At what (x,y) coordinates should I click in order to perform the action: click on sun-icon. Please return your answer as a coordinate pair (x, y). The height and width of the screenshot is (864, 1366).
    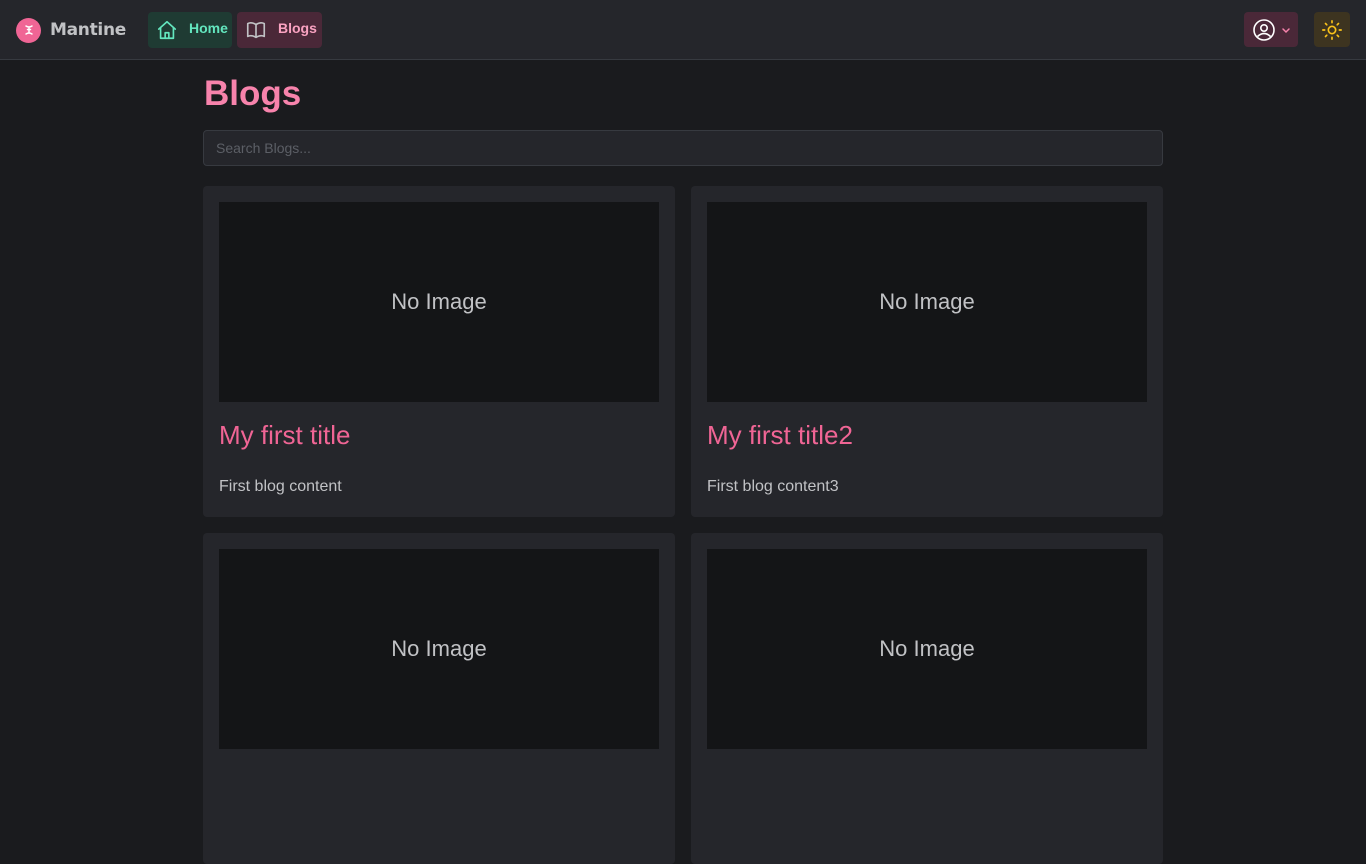
    Looking at the image, I should click on (1332, 30).